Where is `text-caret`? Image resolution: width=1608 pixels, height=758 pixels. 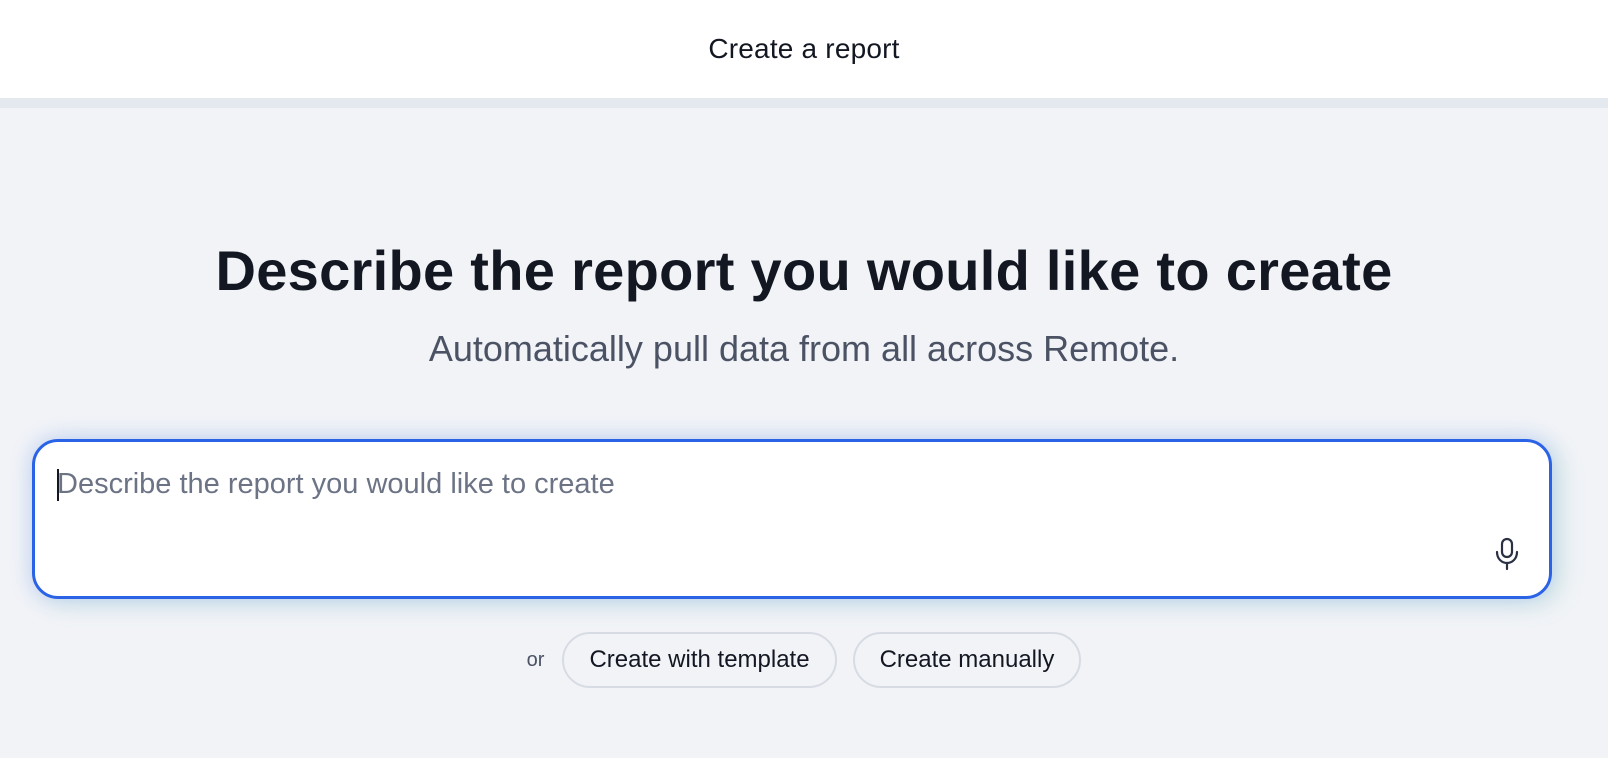 text-caret is located at coordinates (58, 485).